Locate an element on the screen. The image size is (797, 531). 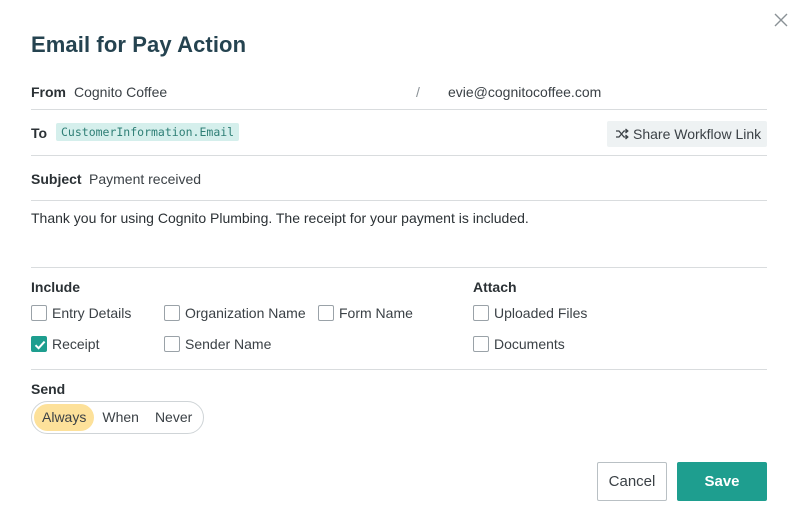
send-option-never: Never is located at coordinates (173, 417).